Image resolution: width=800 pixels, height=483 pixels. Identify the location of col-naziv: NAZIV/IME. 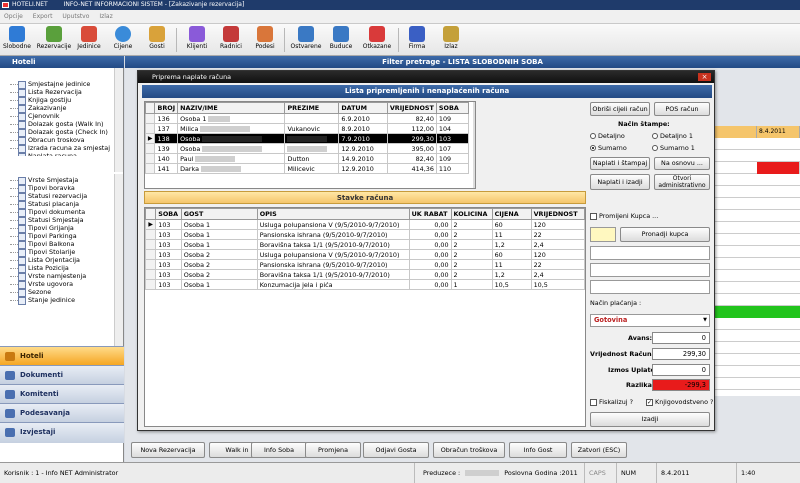
(231, 108).